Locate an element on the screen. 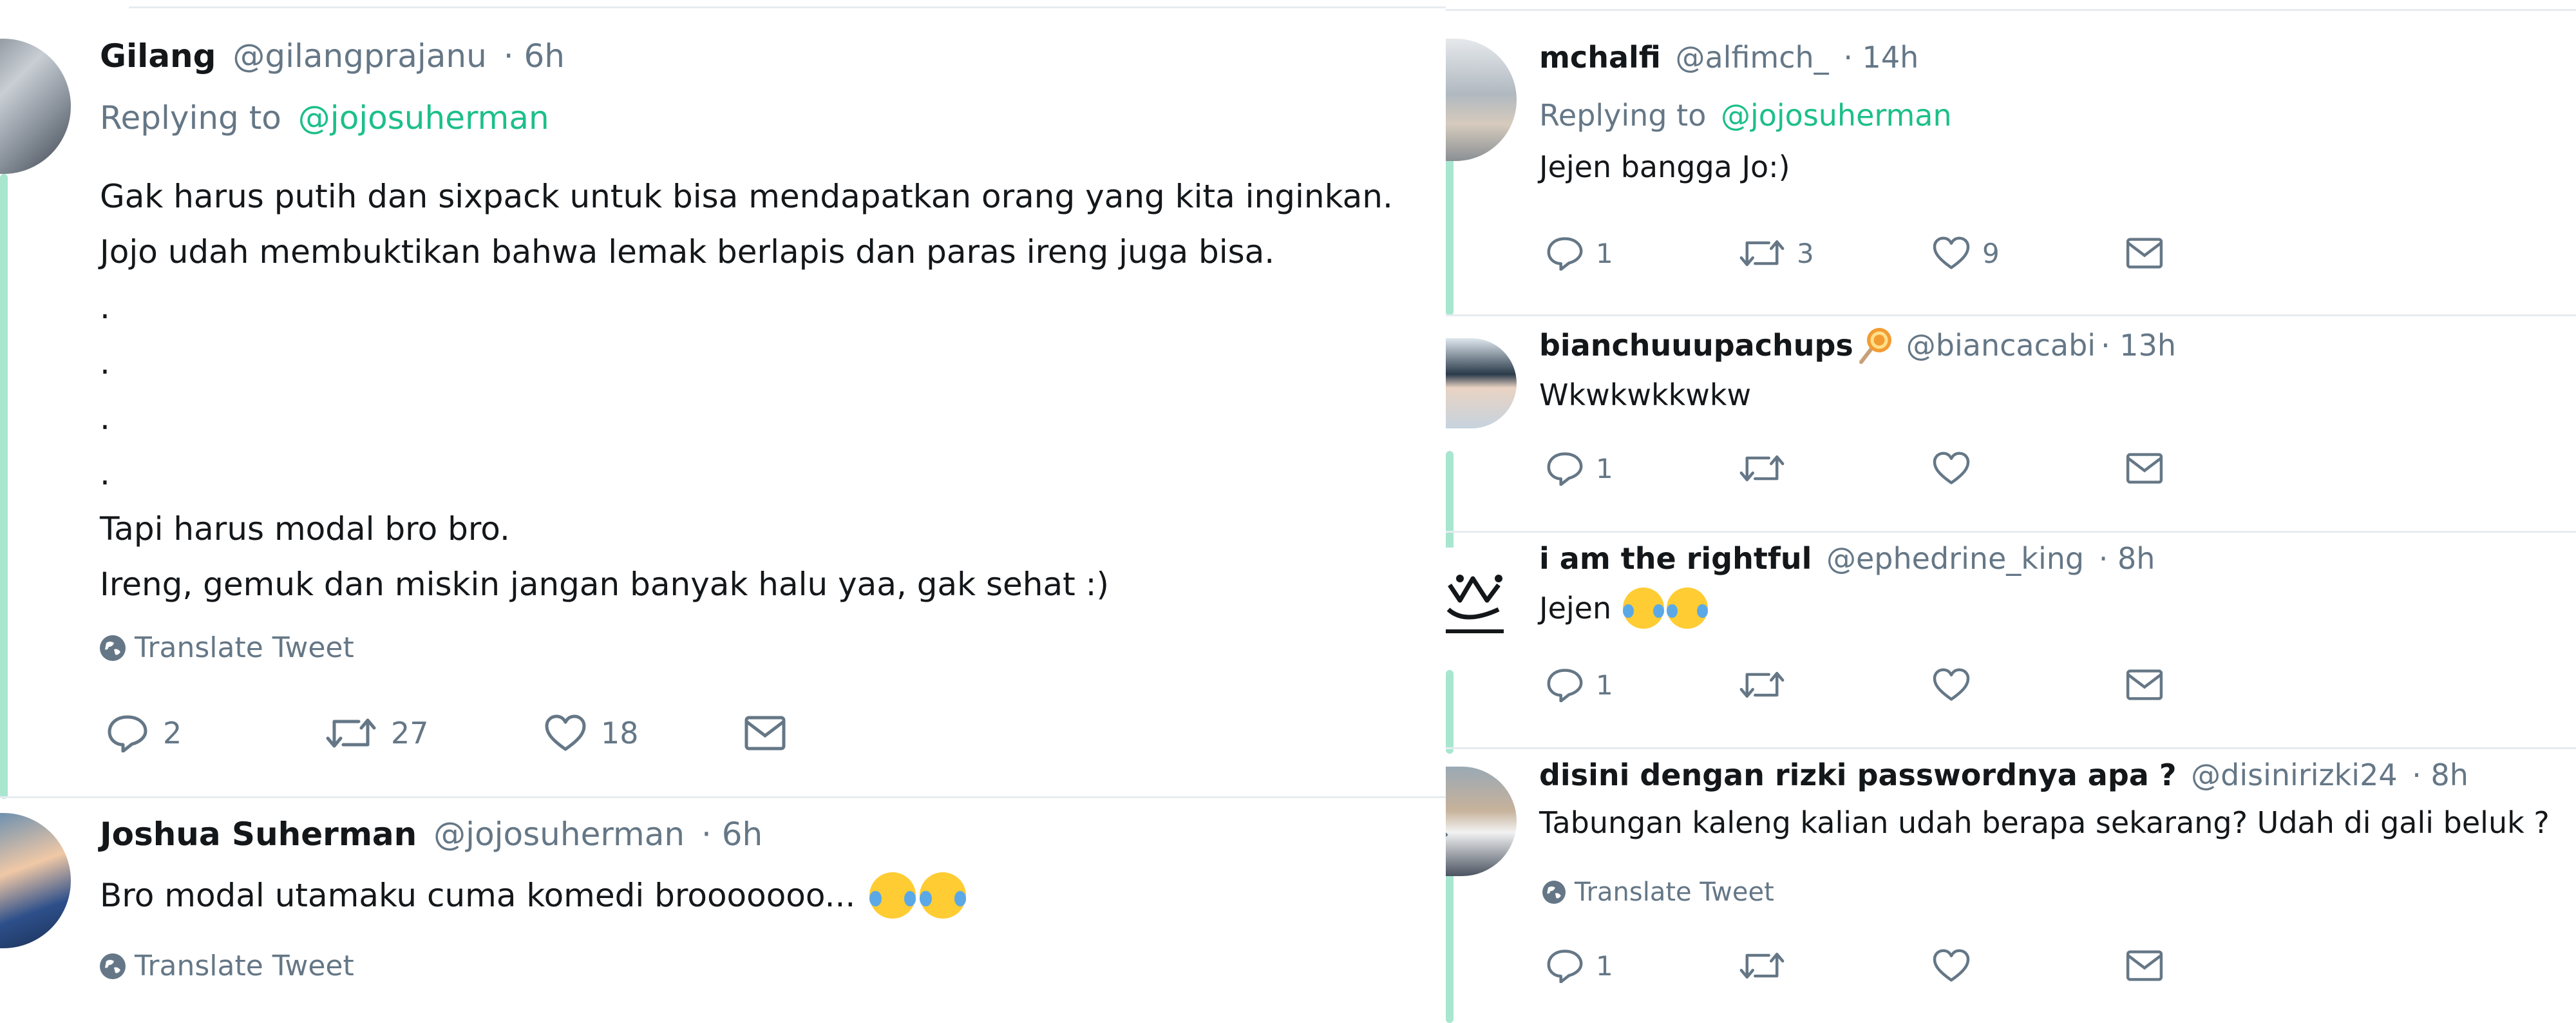  author-handle: @biancacabi is located at coordinates (2001, 345).